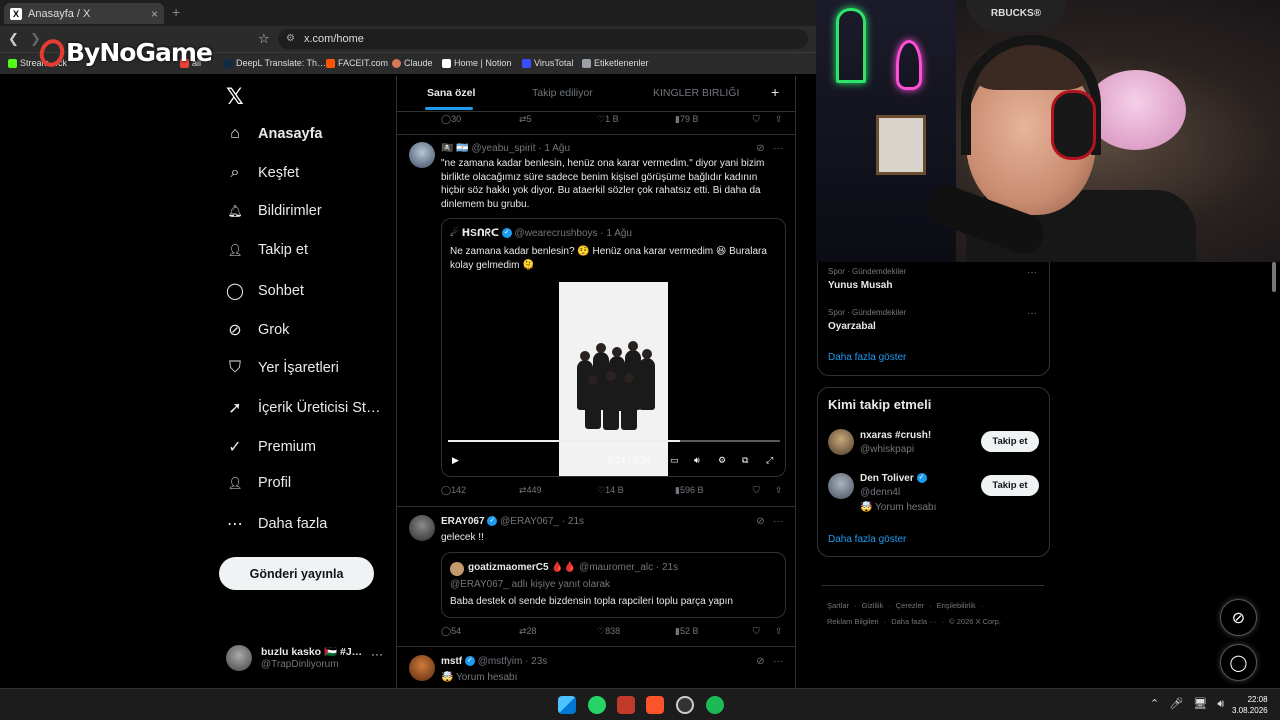  Describe the element at coordinates (265, 291) in the screenshot. I see `nav-chat: ◯ Sohbet` at that location.